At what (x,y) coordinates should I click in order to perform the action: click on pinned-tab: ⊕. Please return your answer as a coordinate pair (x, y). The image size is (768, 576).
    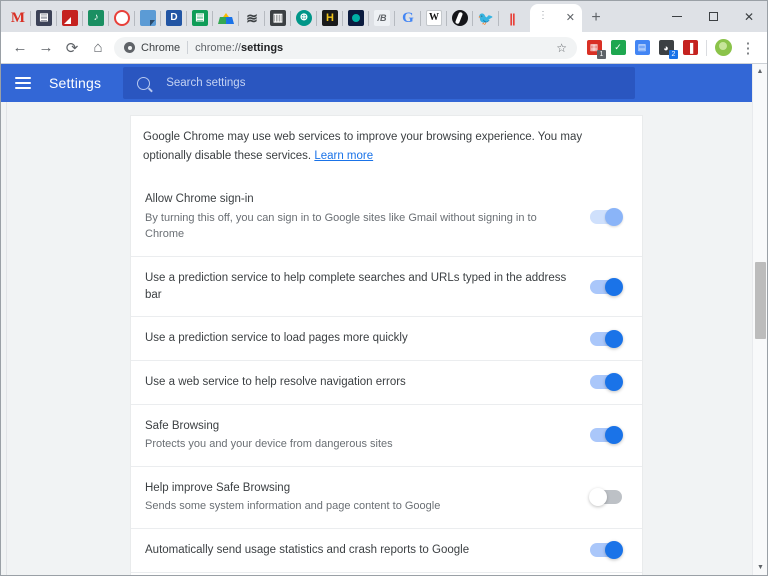
    Looking at the image, I should click on (303, 18).